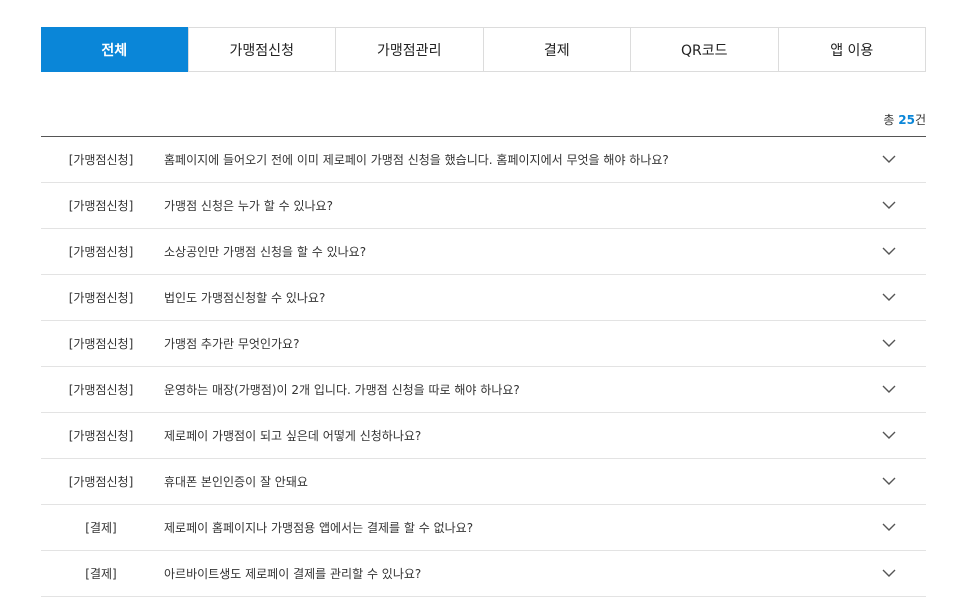 Image resolution: width=959 pixels, height=616 pixels. What do you see at coordinates (483, 528) in the screenshot?
I see `faq-item: [결제] 제로페이 홈페이지나 가맹점용 앱에서는 결제를 할 수 없나요?` at bounding box center [483, 528].